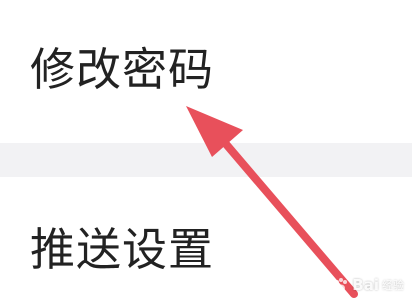 Image resolution: width=412 pixels, height=300 pixels. I want to click on paw-icon, so click(341, 285).